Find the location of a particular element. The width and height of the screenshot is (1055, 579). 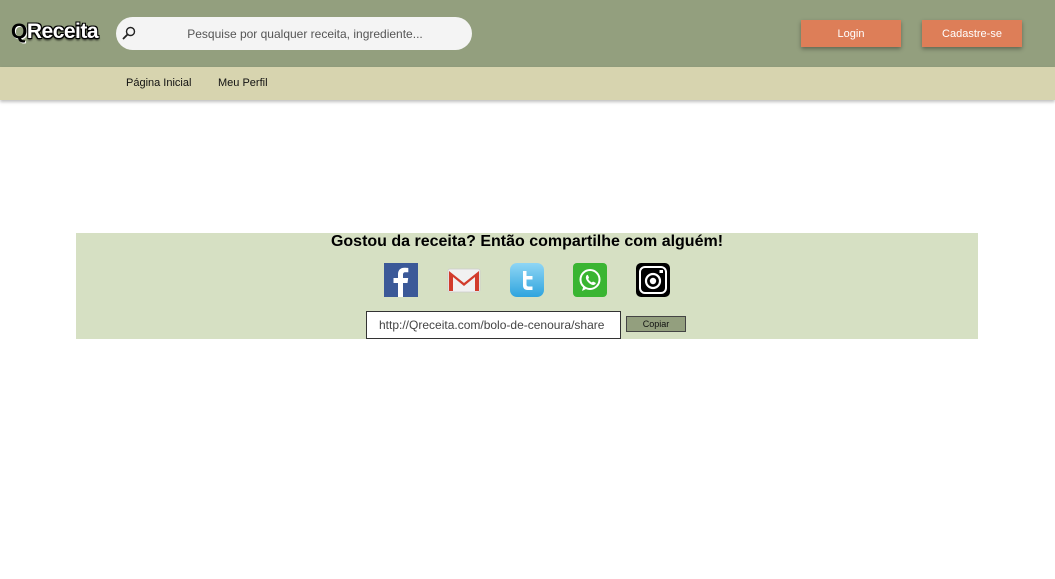

search-input is located at coordinates (305, 33).